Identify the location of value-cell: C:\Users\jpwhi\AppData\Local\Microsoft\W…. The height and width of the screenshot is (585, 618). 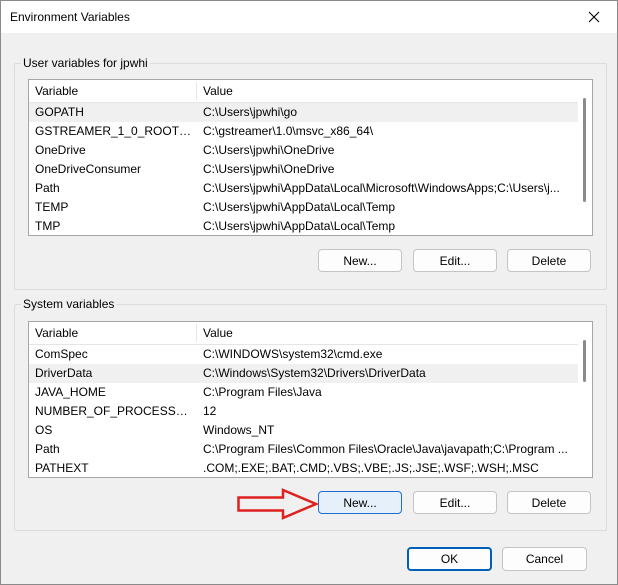
(381, 188).